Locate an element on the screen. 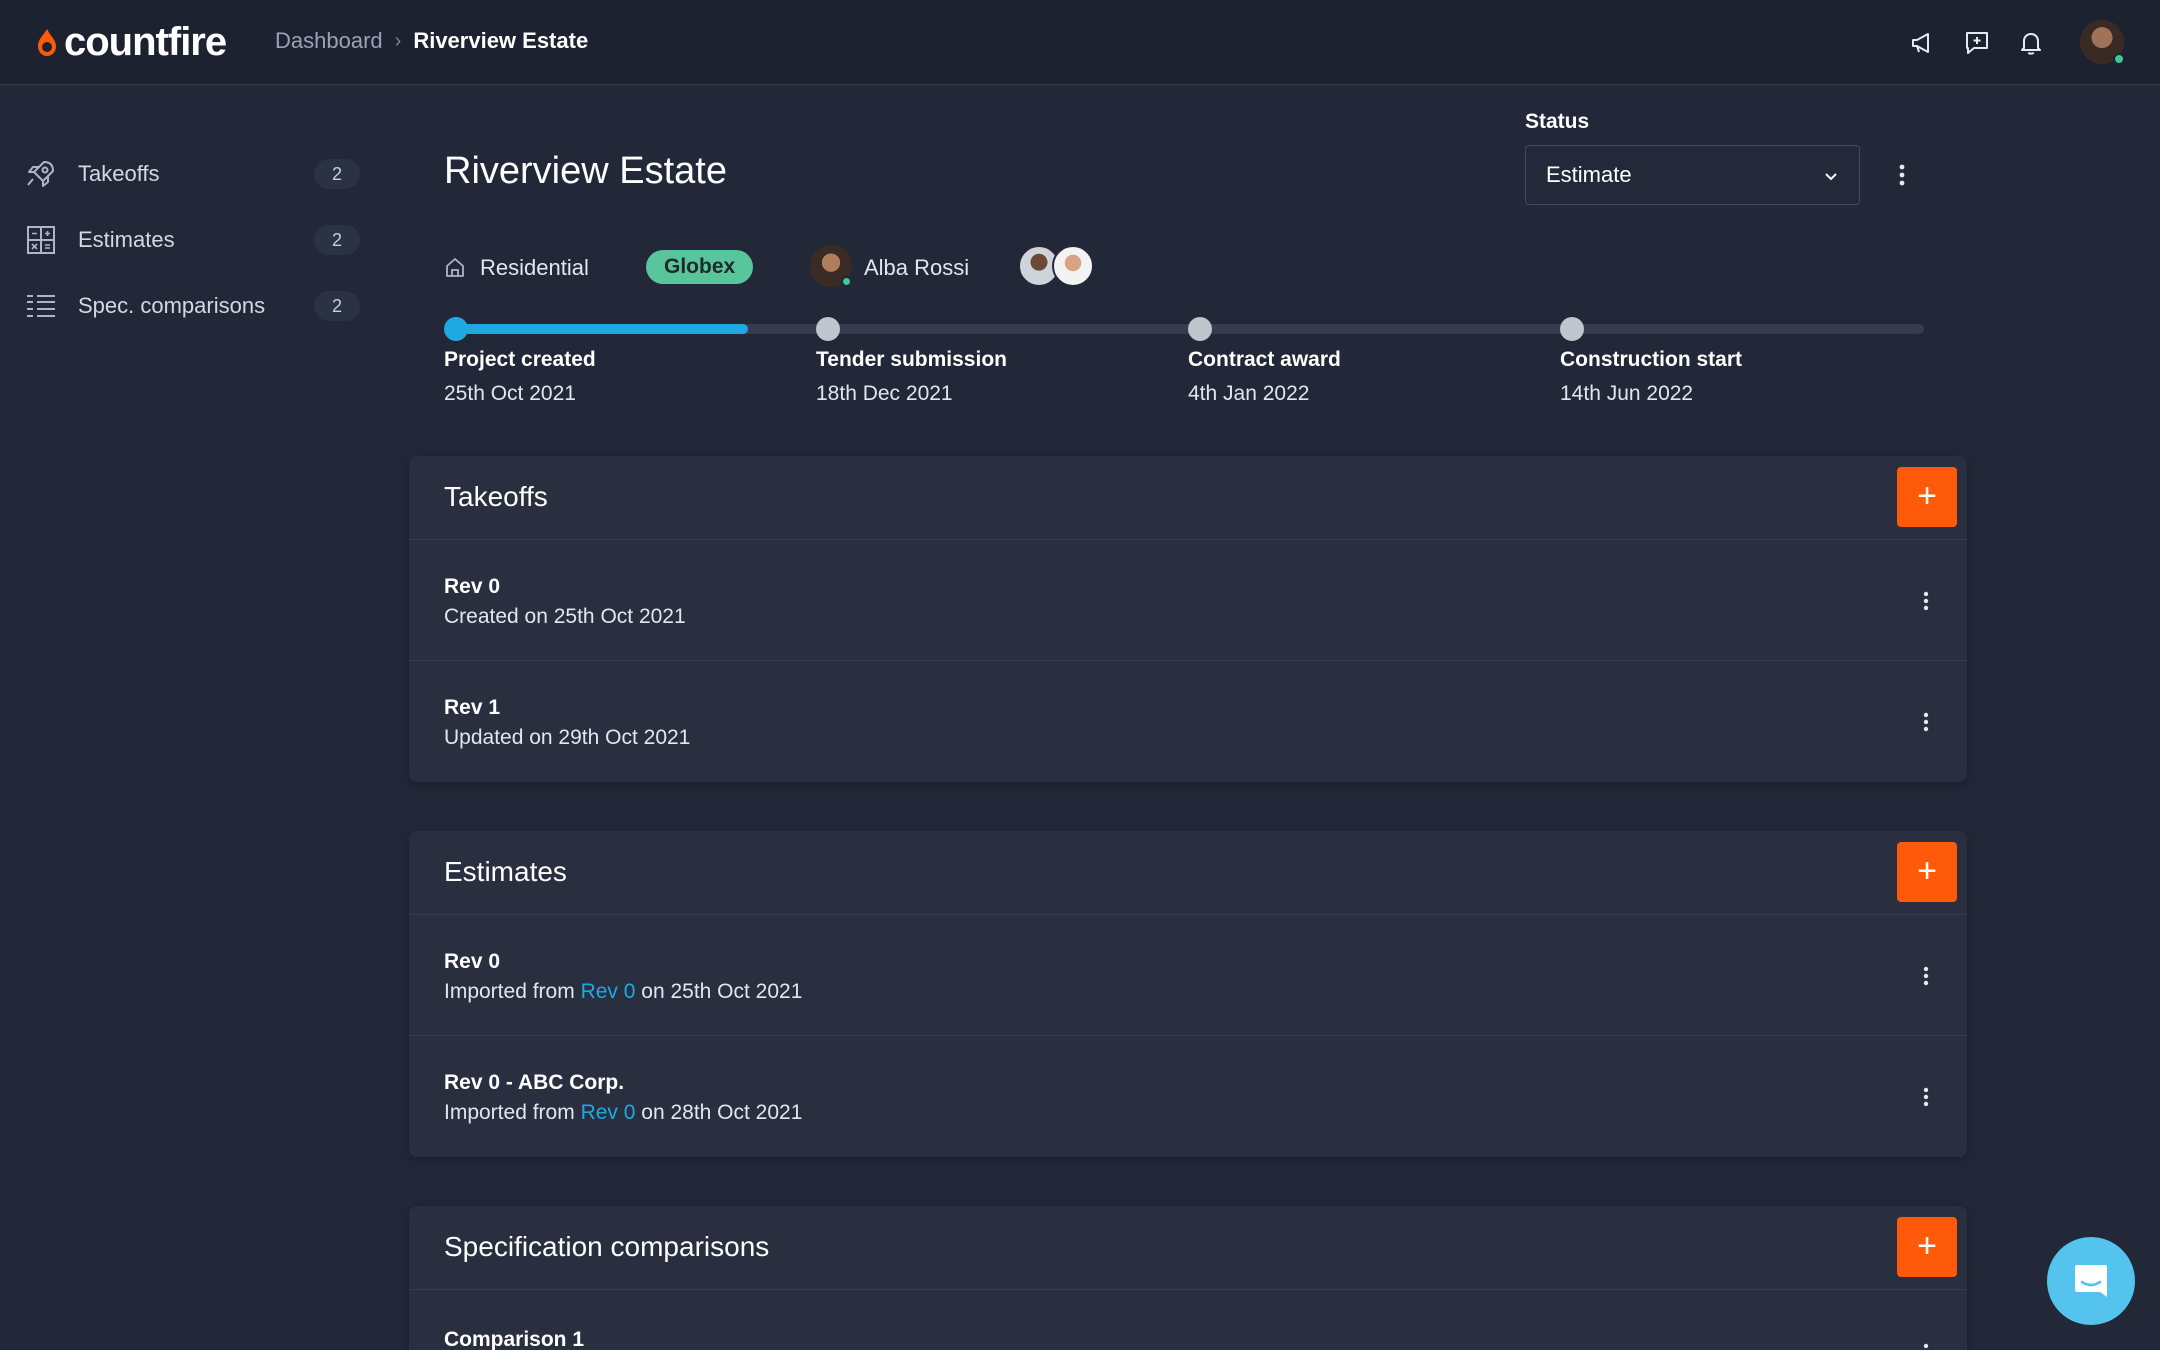 Image resolution: width=2160 pixels, height=1350 pixels. milestone-date: 14th Jun 2022 is located at coordinates (1627, 393).